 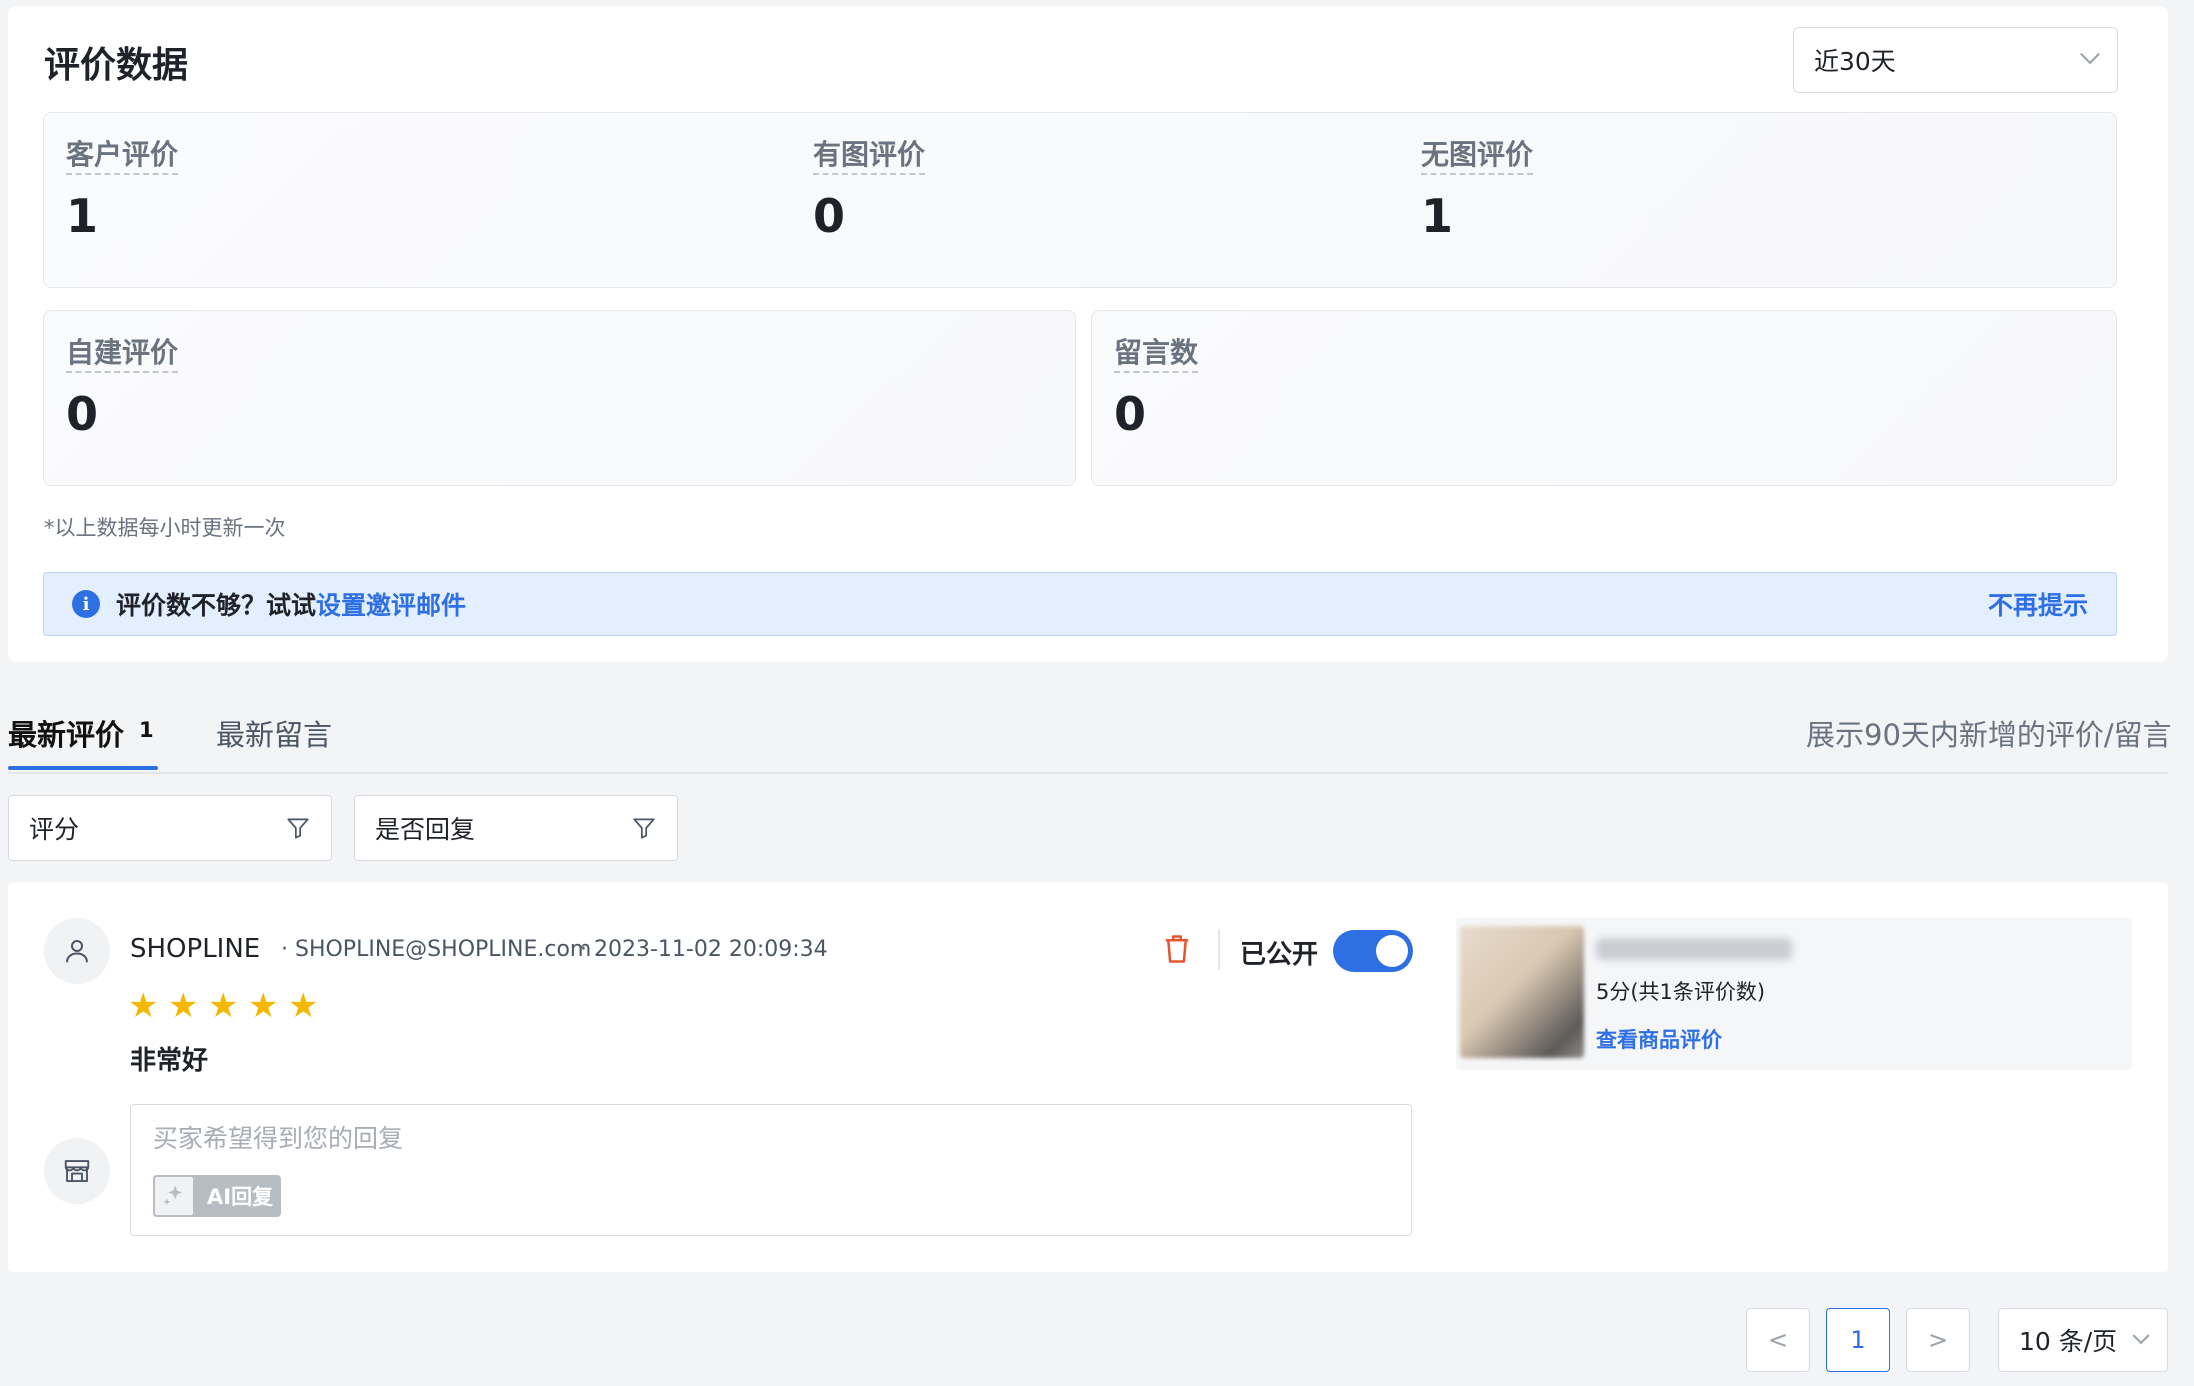 I want to click on stat-label: 自建评价, so click(x=122, y=355).